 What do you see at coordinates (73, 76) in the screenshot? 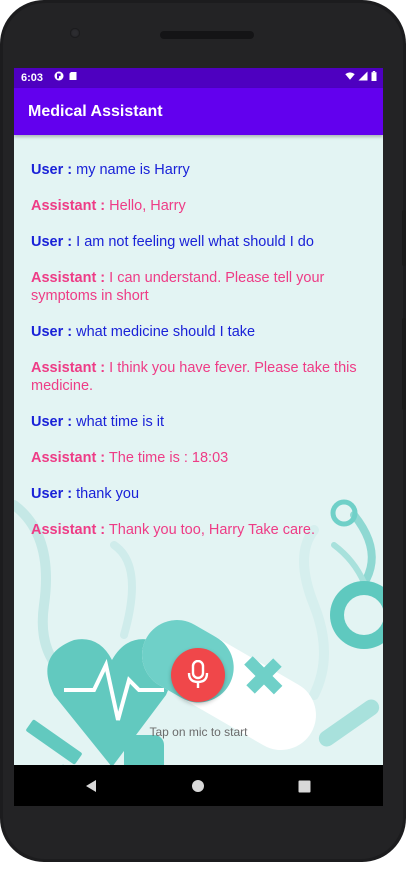
I see `sd-card-icon` at bounding box center [73, 76].